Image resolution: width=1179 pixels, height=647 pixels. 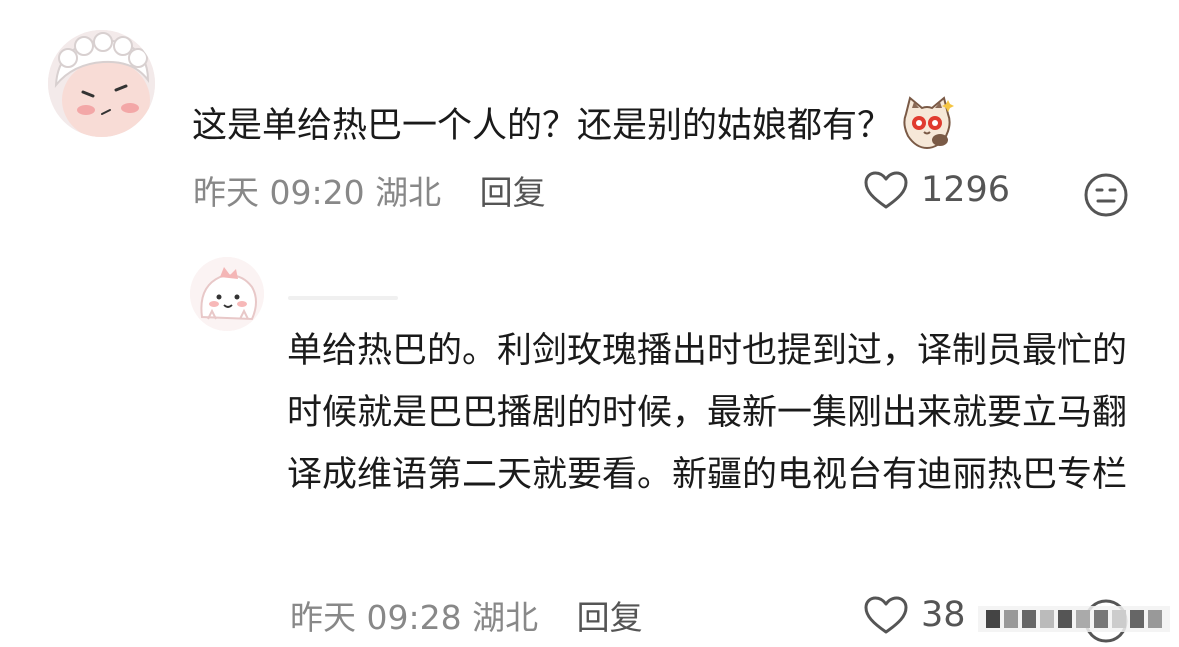 I want to click on comment-meta: 昨天 09:20 湖北 回复, so click(x=369, y=193).